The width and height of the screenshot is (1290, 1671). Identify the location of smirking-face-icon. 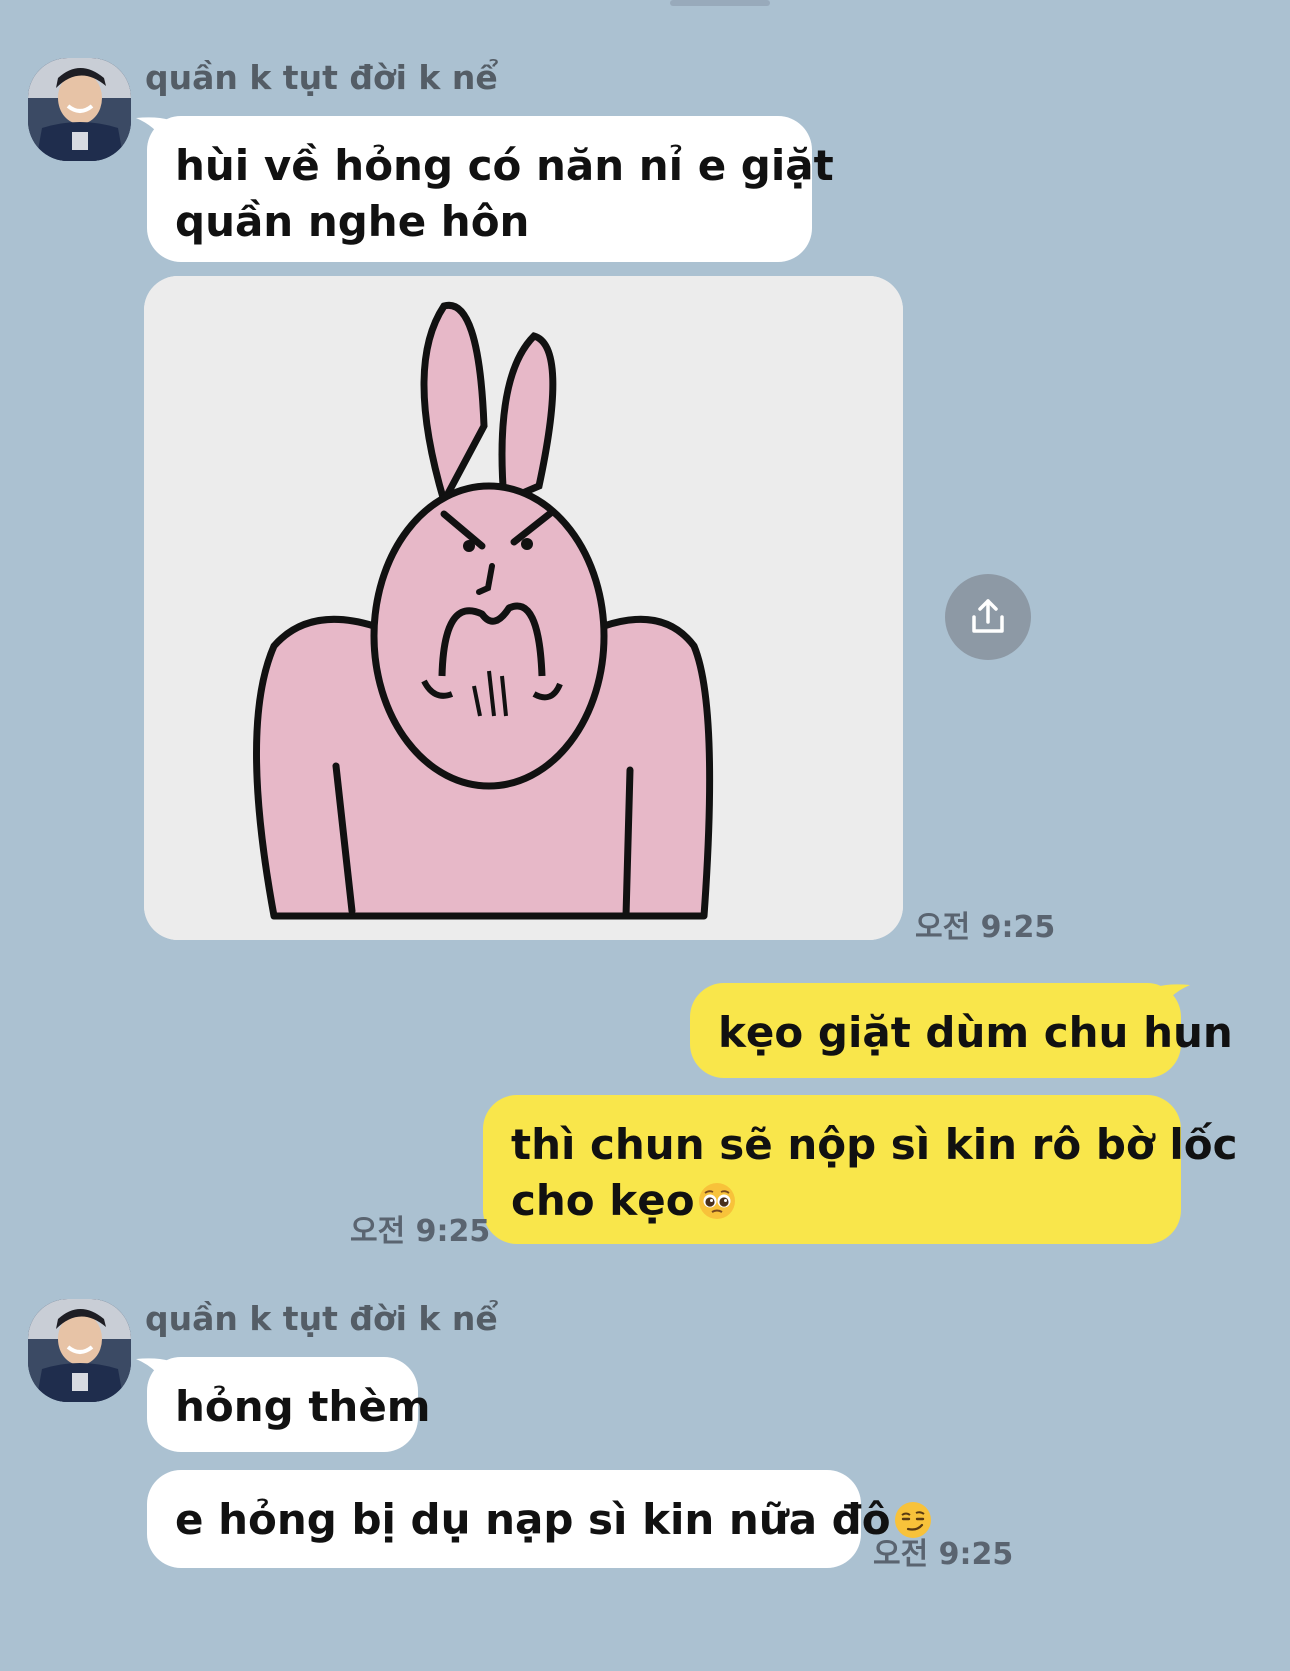
(913, 1520).